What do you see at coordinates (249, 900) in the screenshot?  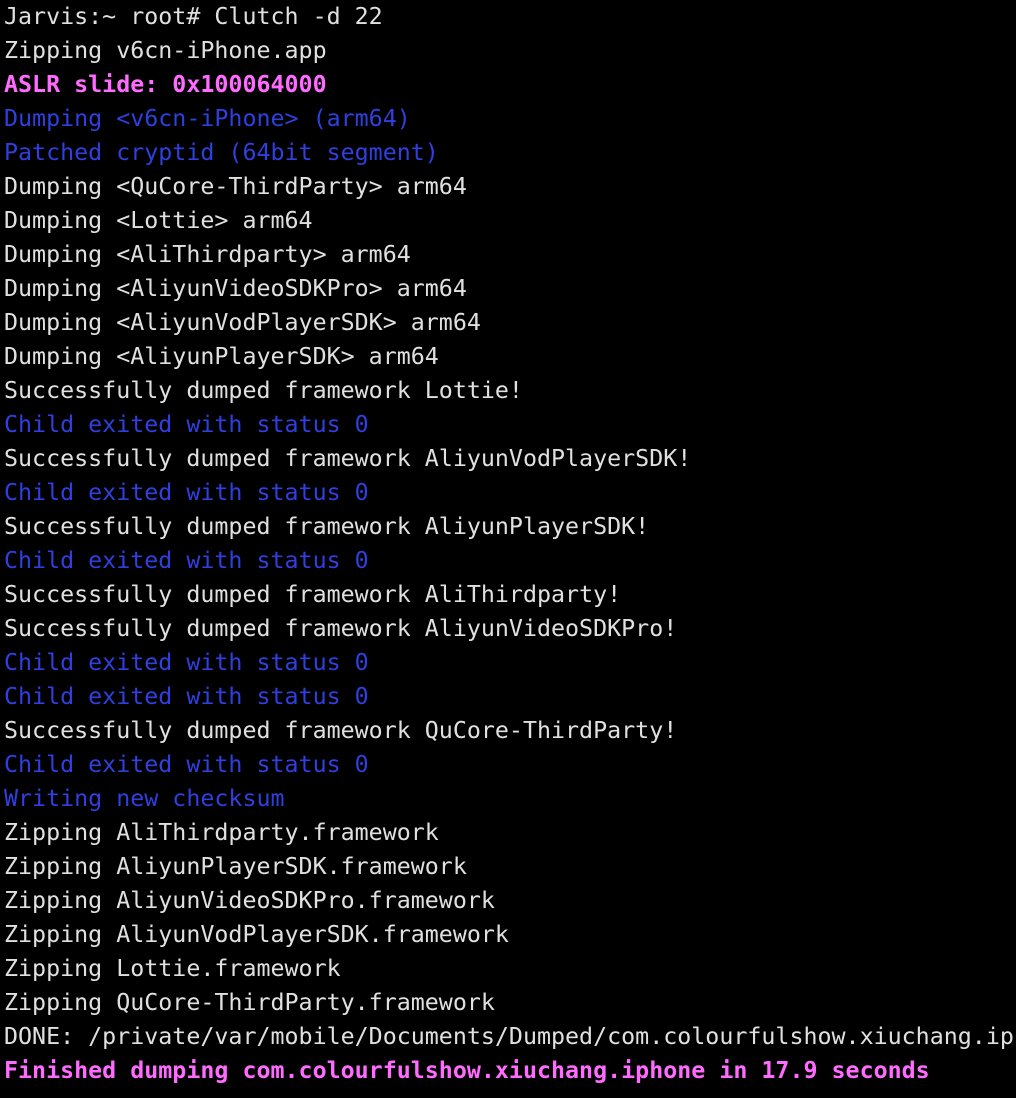 I see `terminal-line: Zipping AliyunVideoSDKPro.framework` at bounding box center [249, 900].